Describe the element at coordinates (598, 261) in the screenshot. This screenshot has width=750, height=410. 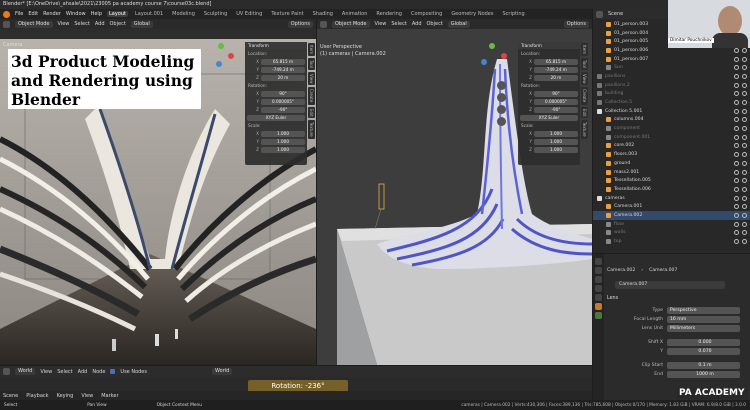
I see `tool-tab-icon` at that location.